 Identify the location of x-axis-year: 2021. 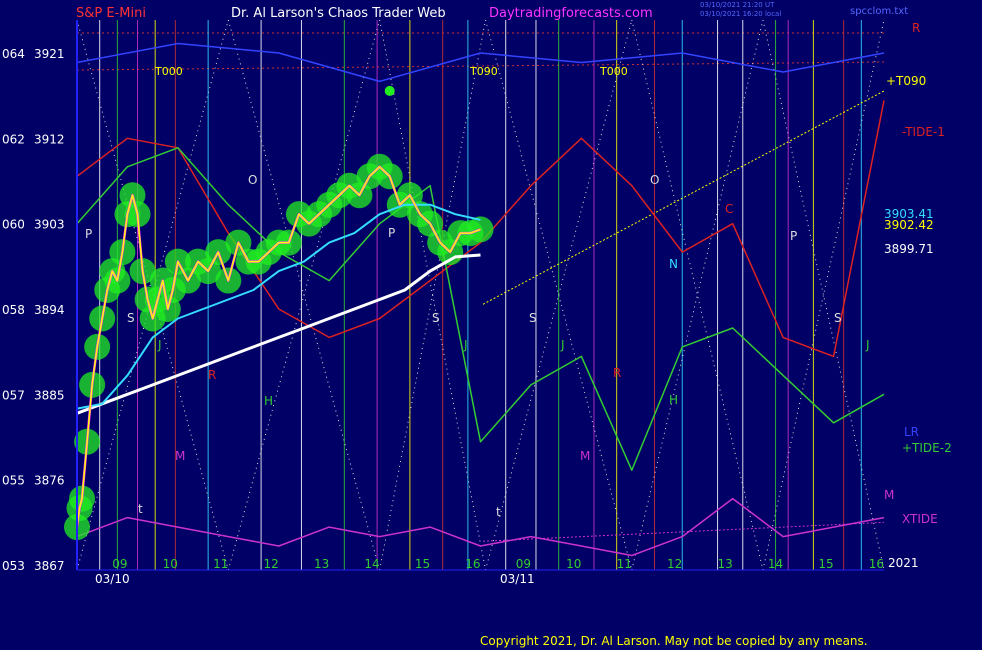
(903, 563).